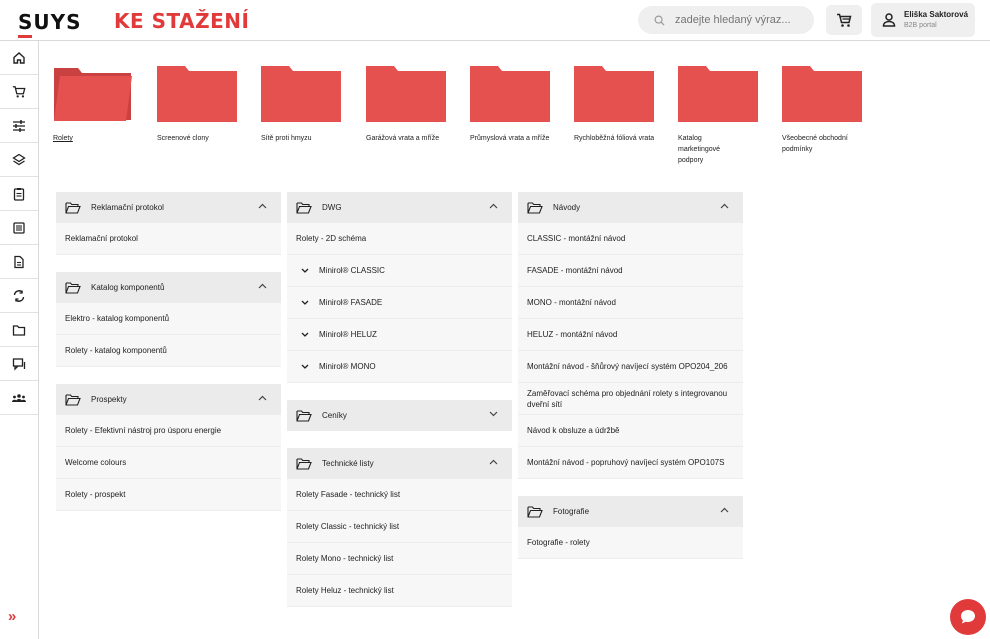 The width and height of the screenshot is (990, 639). I want to click on sidebar-item-products, so click(19, 160).